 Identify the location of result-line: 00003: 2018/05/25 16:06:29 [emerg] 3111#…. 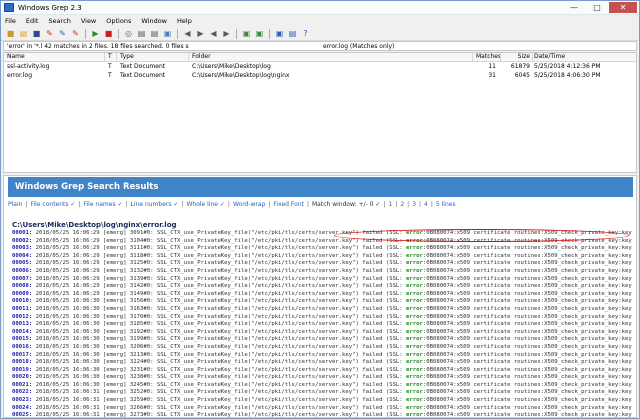
(323, 249).